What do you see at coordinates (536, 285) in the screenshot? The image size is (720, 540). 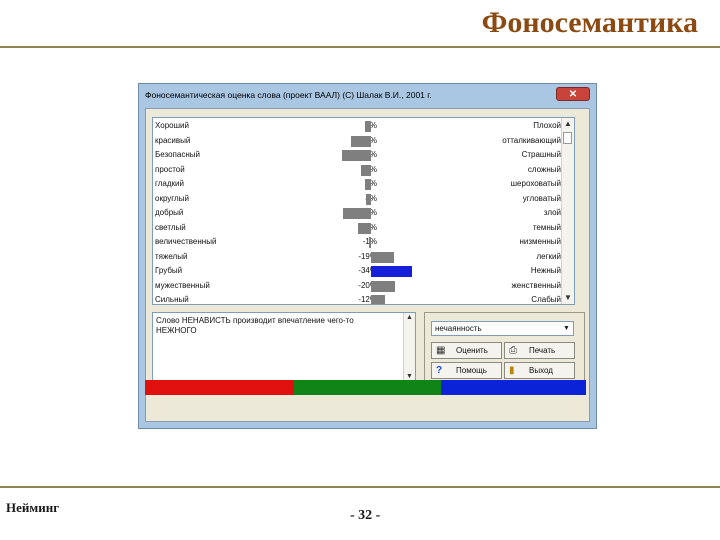 I see `scale-right-word: женственный` at bounding box center [536, 285].